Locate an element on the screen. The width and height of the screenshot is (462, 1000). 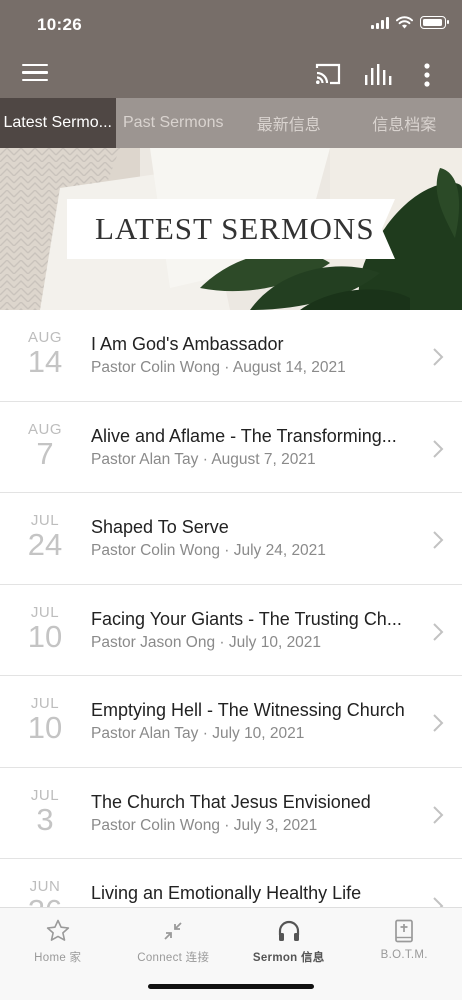
tab-message-archive-cn: 信息档案 is located at coordinates (404, 123).